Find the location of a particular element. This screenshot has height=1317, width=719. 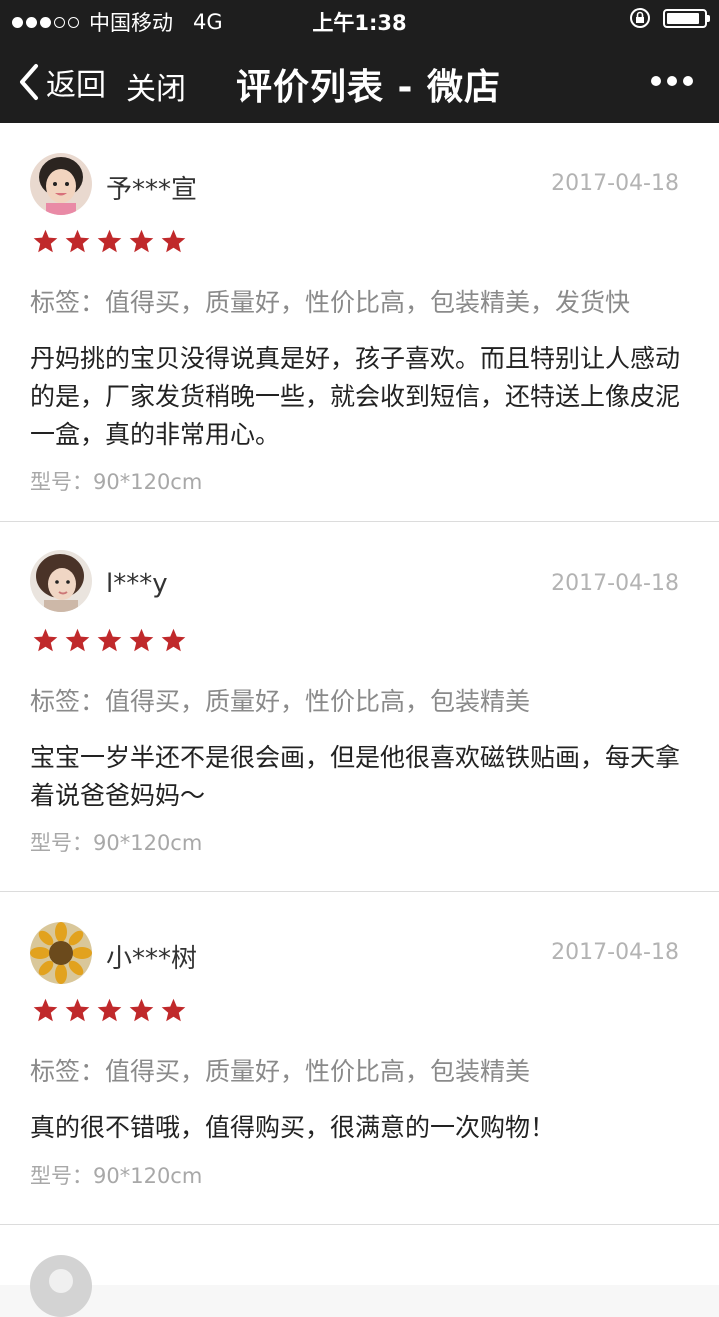

review-content: 真的很不错哦，值得购买，很满意的一次购物！ is located at coordinates (293, 1127).